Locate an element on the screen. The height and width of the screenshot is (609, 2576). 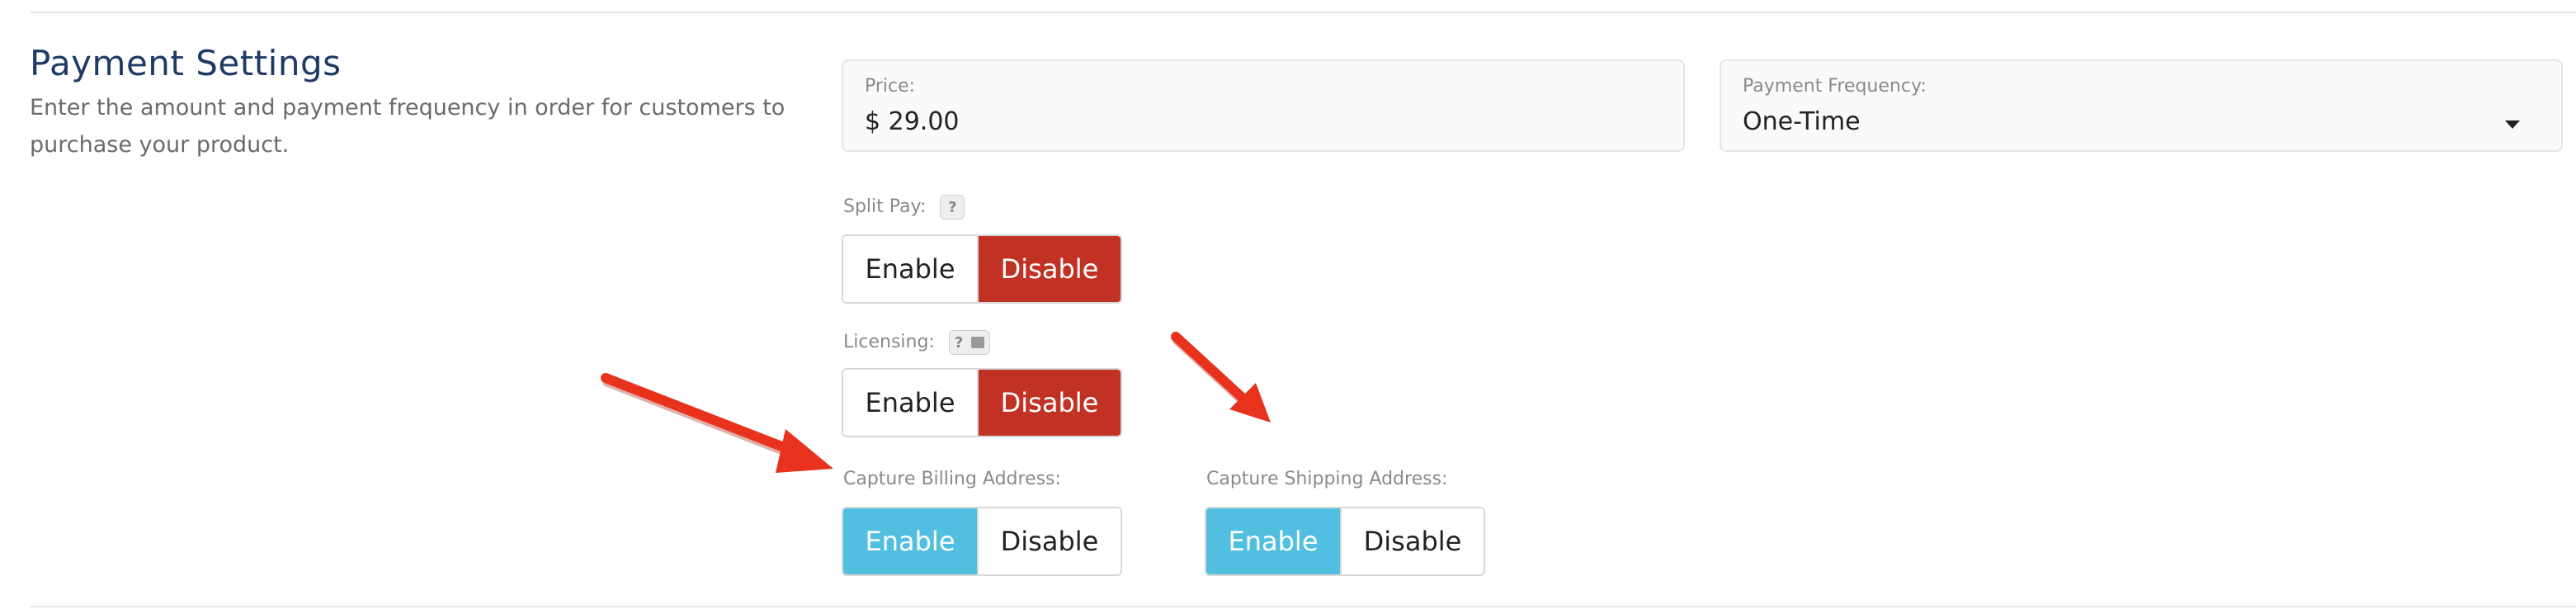
annotation-arrows is located at coordinates (936, 402).